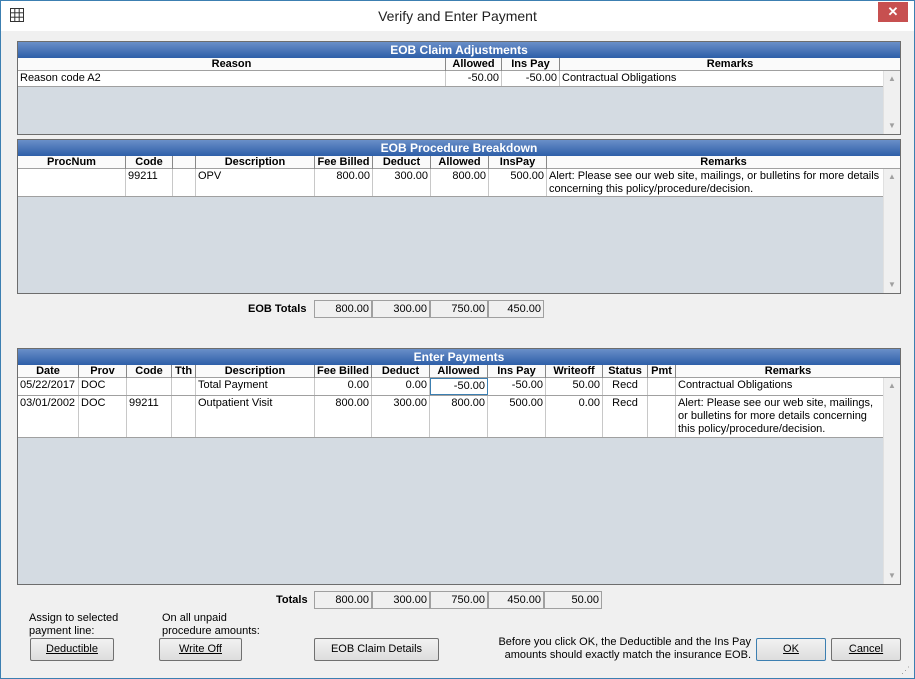 The width and height of the screenshot is (915, 679). What do you see at coordinates (662, 371) in the screenshot?
I see `col-header-pmt: Pmt` at bounding box center [662, 371].